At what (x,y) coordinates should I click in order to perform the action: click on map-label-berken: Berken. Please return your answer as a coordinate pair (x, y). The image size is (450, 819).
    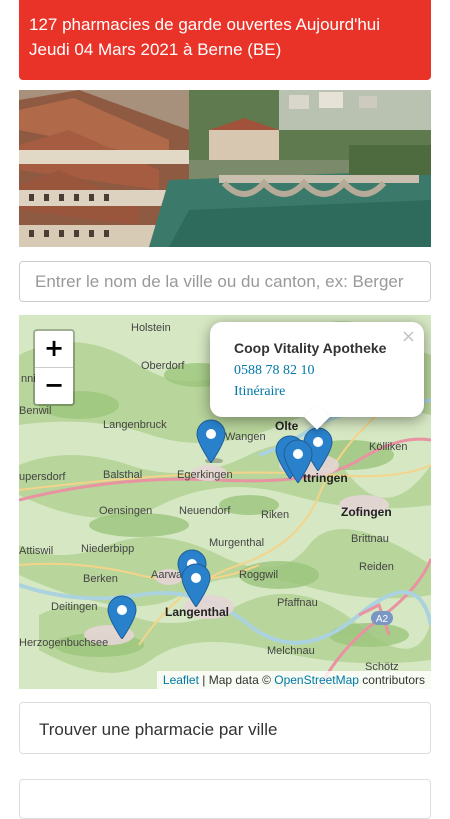
    Looking at the image, I should click on (100, 579).